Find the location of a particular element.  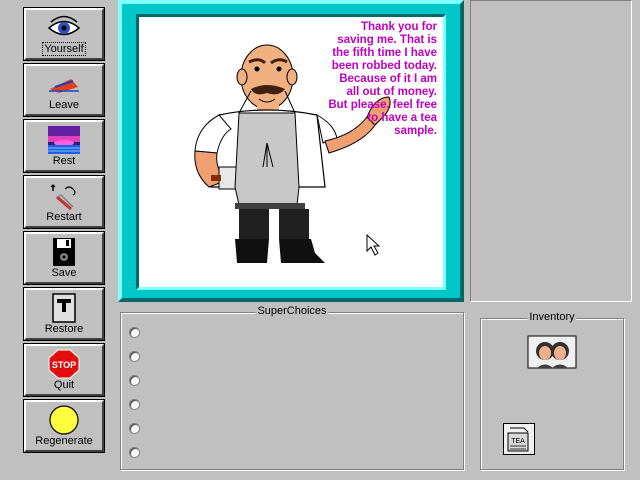

leave-button: Leave is located at coordinates (64, 90).